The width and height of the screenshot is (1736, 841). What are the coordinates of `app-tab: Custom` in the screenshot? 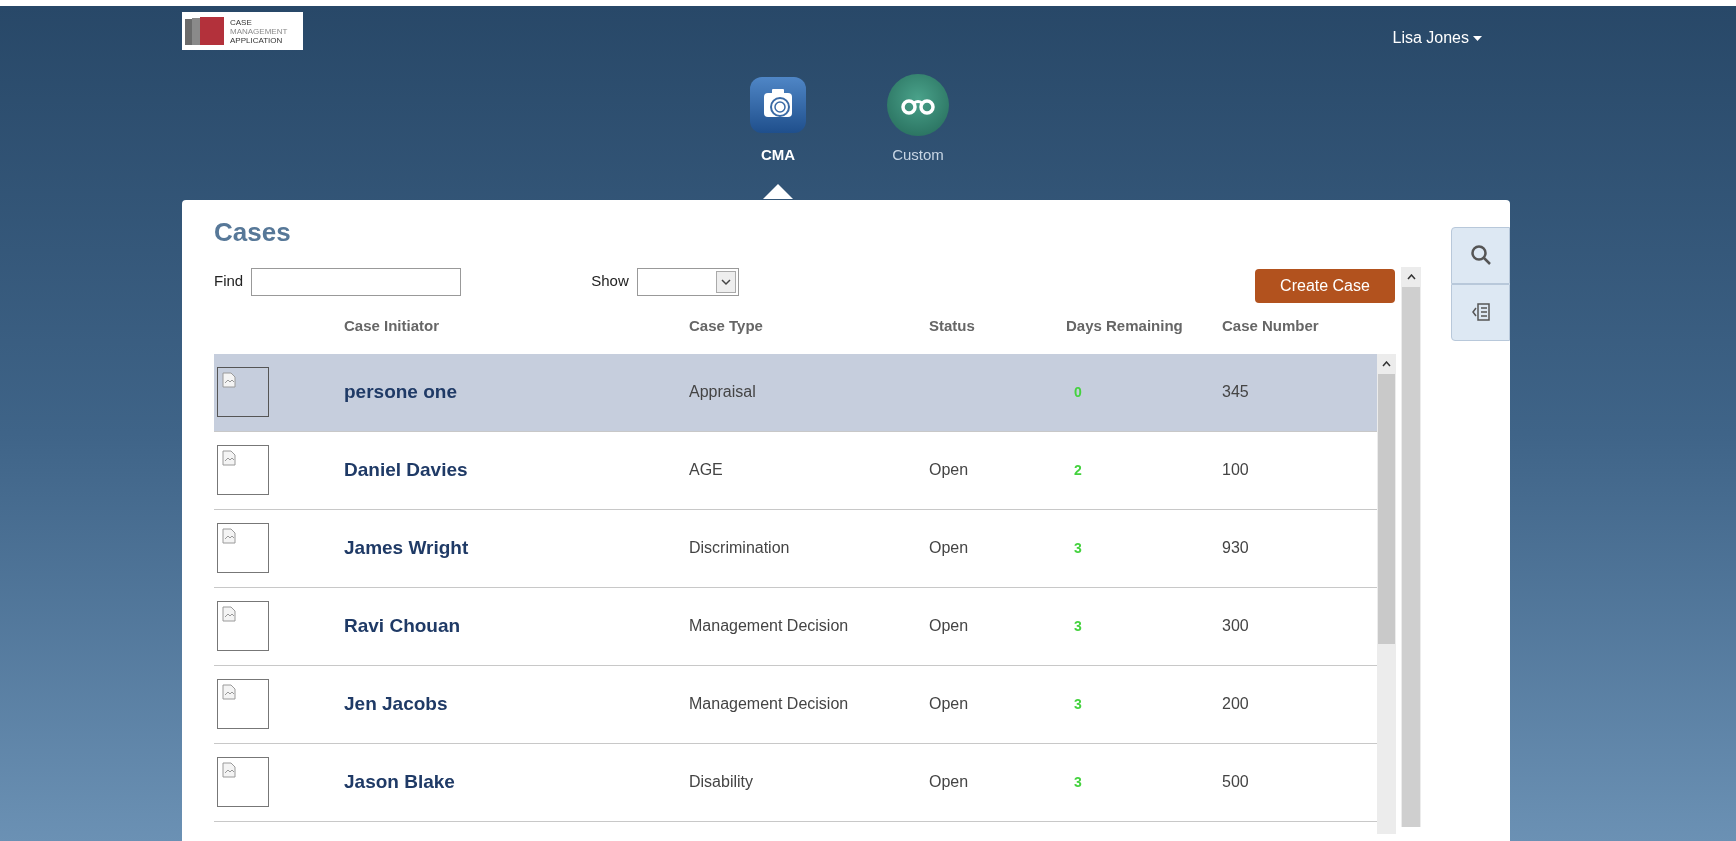 It's located at (918, 118).